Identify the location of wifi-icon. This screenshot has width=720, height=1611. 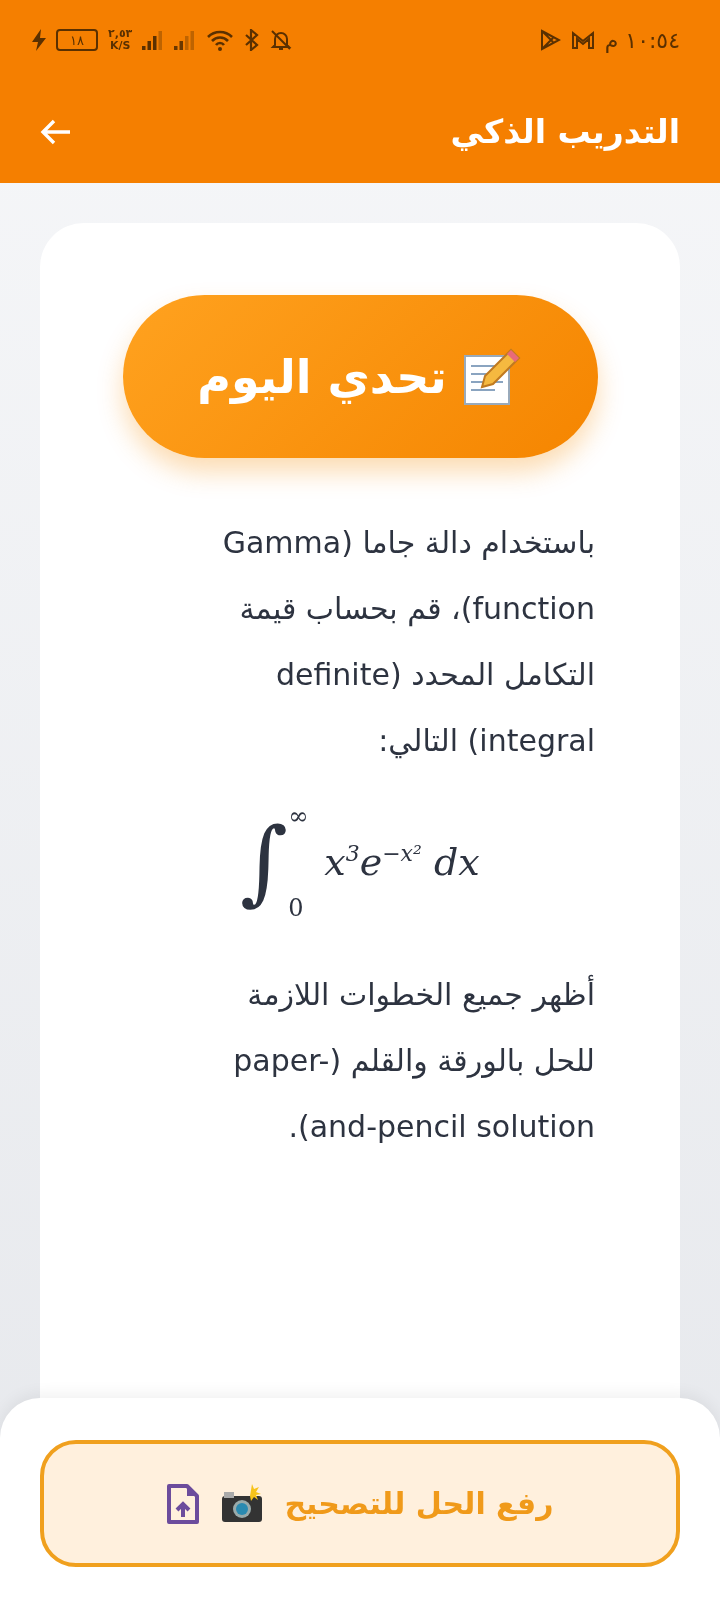
(220, 40).